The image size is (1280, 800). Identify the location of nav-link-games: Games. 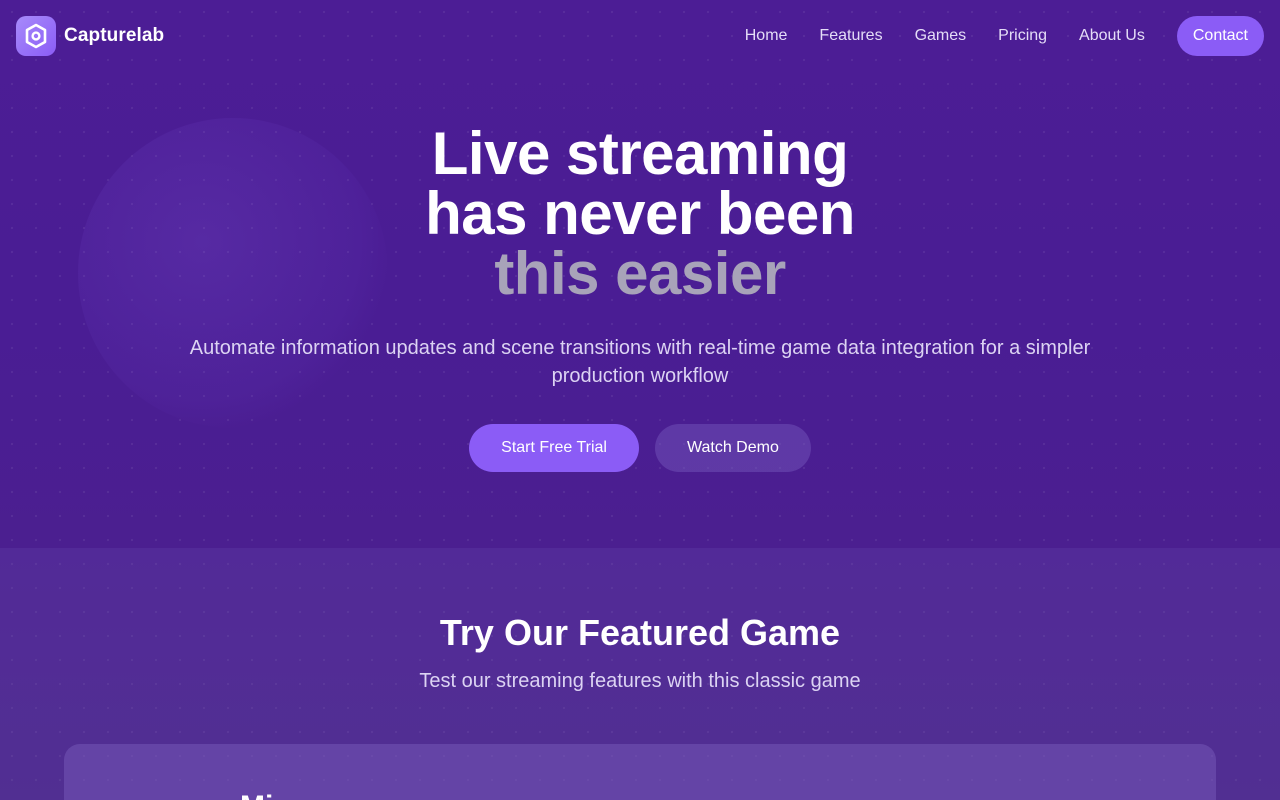
(941, 36).